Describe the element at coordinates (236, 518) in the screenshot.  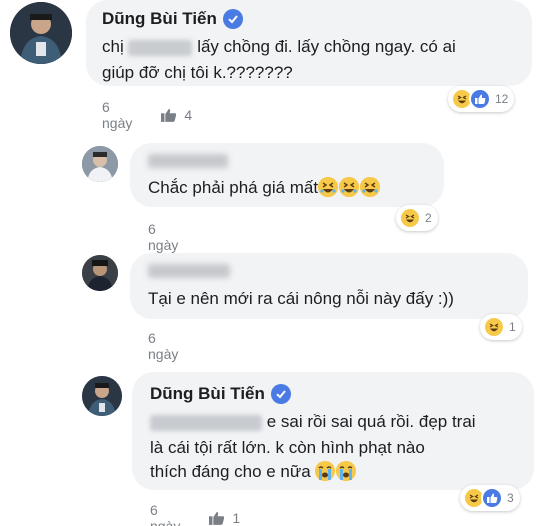
I see `like-count: 1` at that location.